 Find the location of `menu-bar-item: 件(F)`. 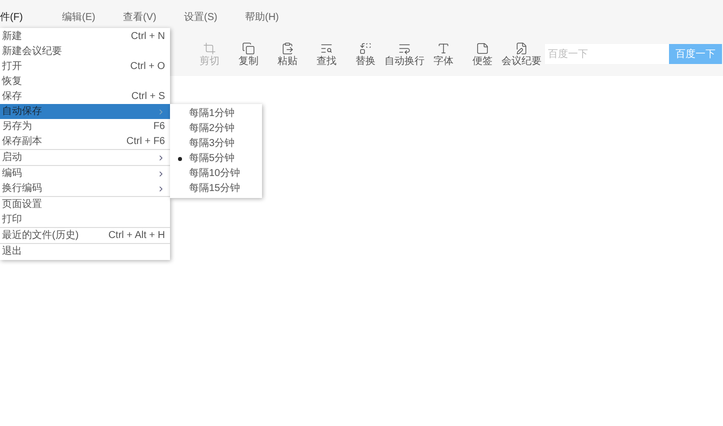

menu-bar-item: 件(F) is located at coordinates (30, 17).